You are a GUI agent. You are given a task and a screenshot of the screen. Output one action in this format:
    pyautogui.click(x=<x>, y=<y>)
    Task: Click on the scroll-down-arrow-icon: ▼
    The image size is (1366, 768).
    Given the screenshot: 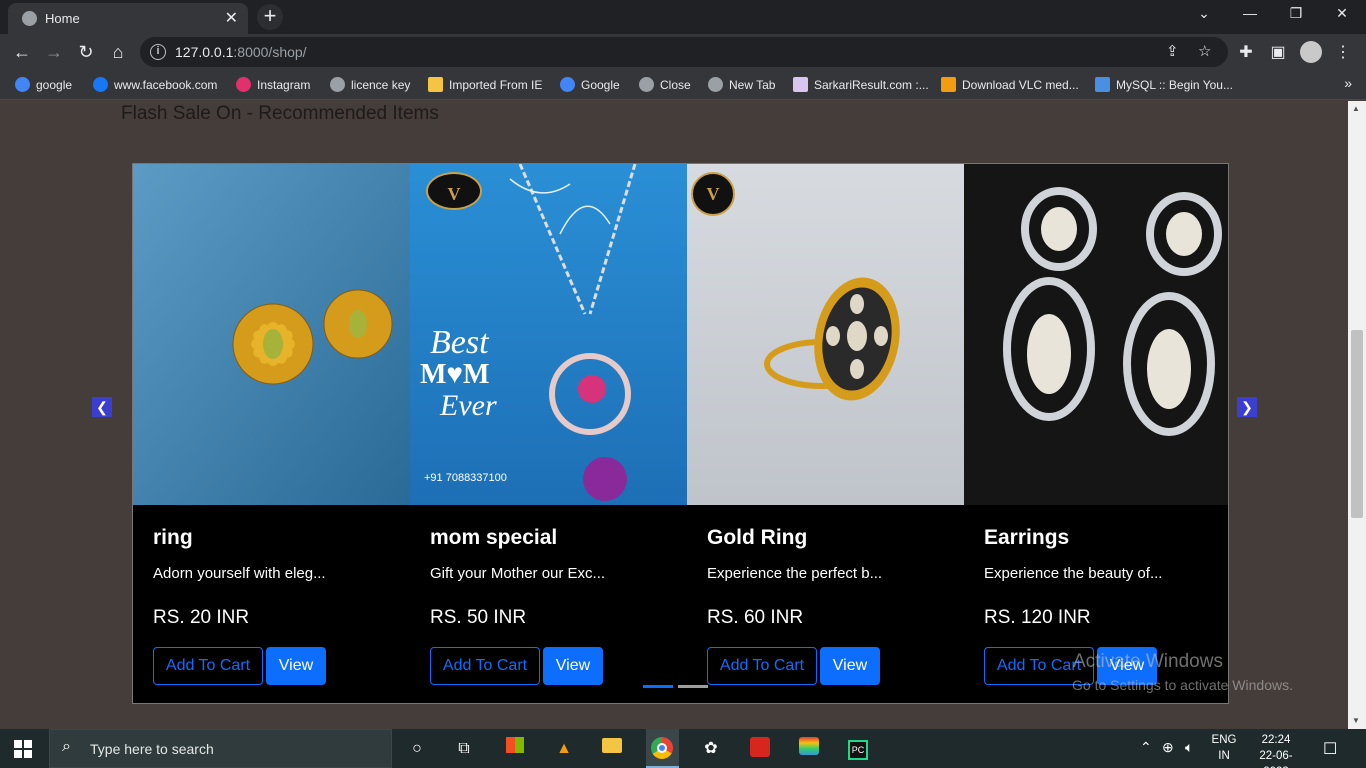 What is the action you would take?
    pyautogui.click(x=1356, y=720)
    